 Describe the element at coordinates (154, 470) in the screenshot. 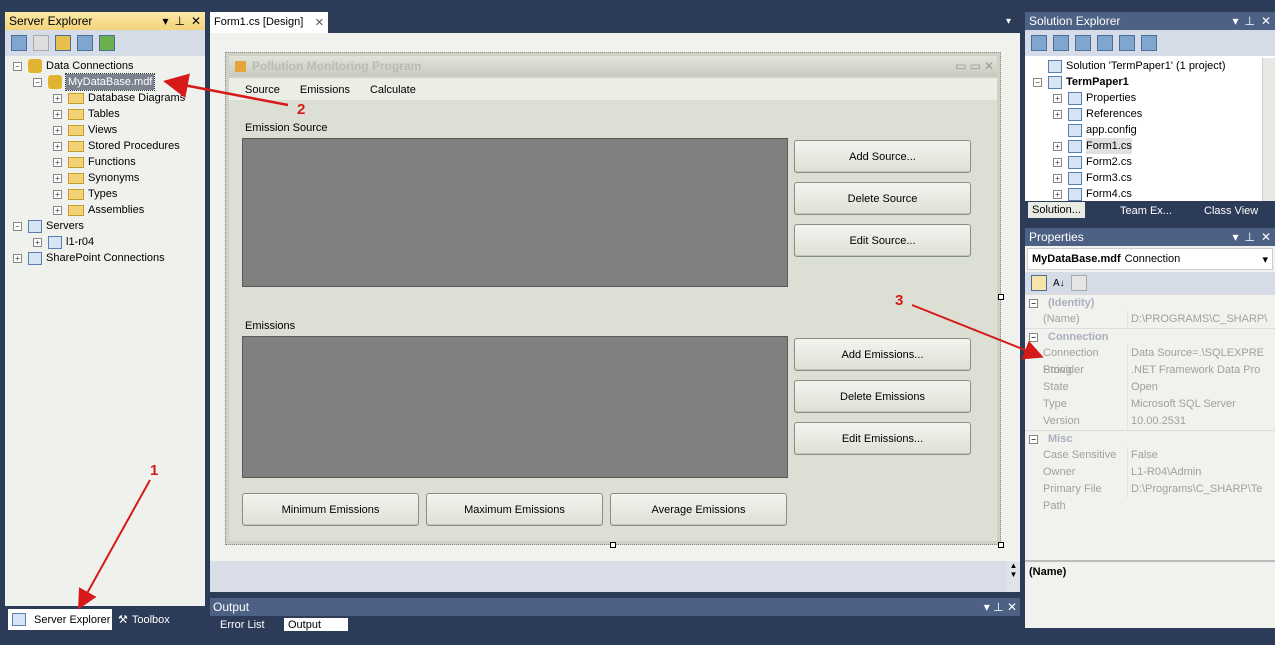

I see `annotation-label-1: 1` at that location.